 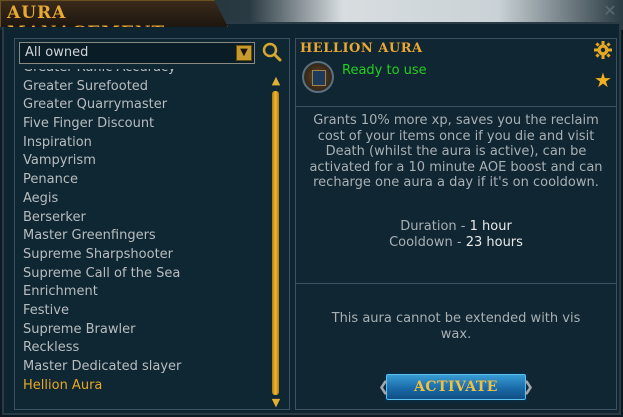 I want to click on aura-list-item: Supreme Call of the Sea, so click(x=145, y=274).